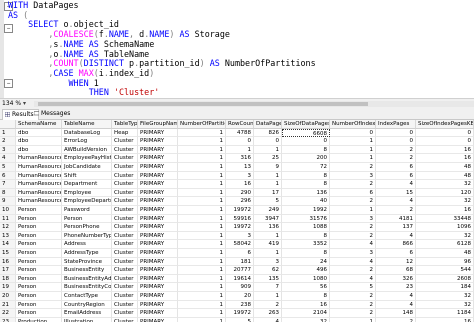  Describe the element at coordinates (268, 244) in the screenshot. I see `grid-cell: 419` at that location.